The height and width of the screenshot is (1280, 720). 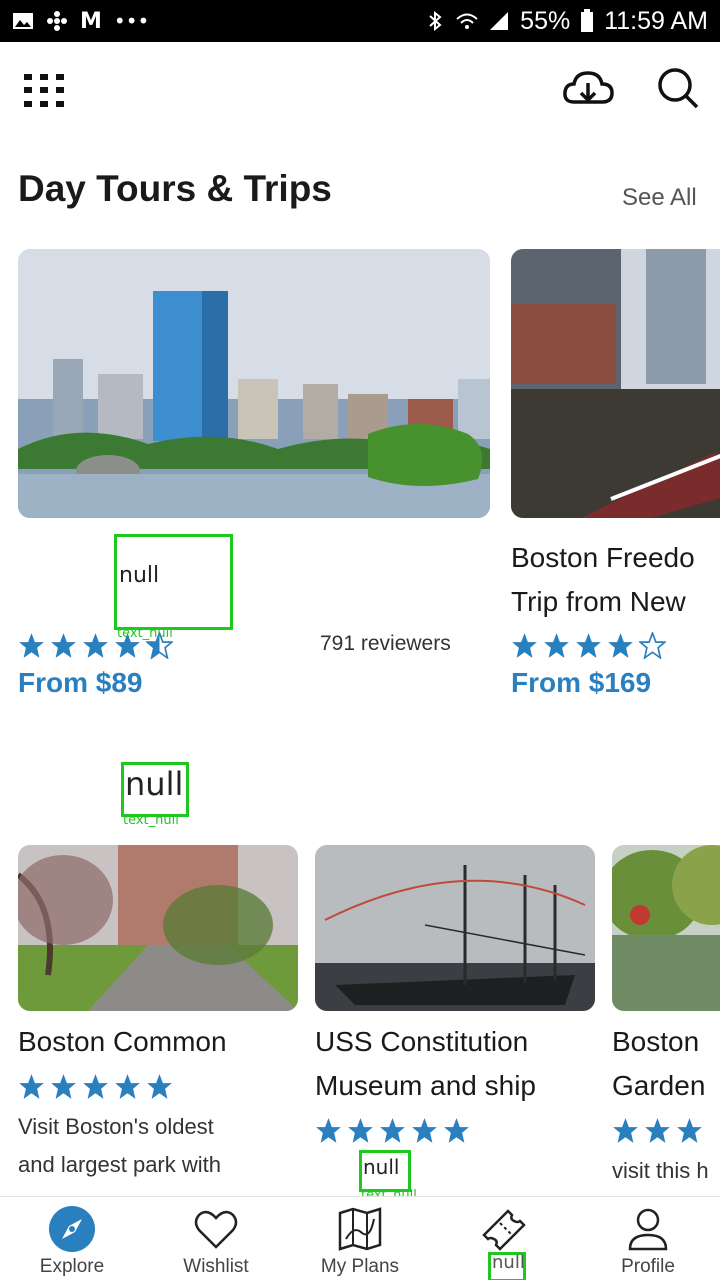 I want to click on attraction-title: Boston Garden, so click(x=659, y=1063).